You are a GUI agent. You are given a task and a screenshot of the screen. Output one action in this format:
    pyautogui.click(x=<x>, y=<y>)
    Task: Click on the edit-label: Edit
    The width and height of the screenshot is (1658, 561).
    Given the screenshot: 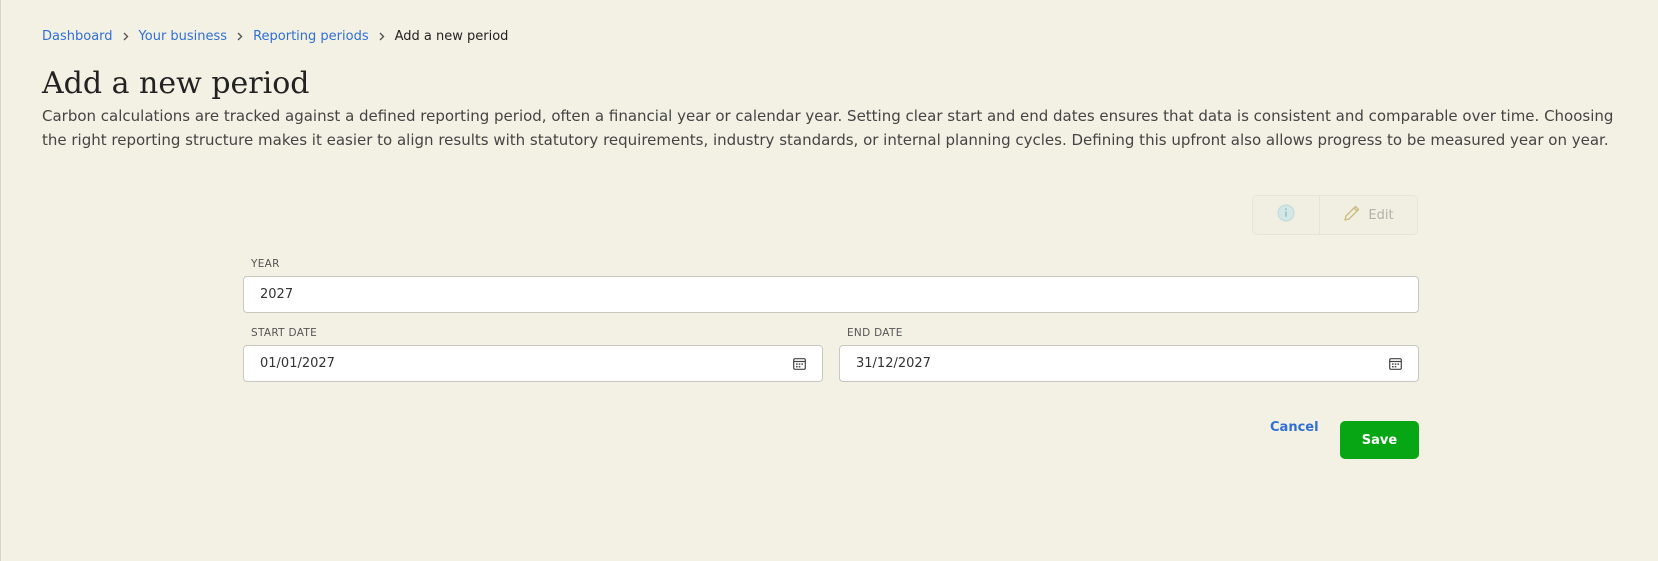 What is the action you would take?
    pyautogui.click(x=1381, y=215)
    